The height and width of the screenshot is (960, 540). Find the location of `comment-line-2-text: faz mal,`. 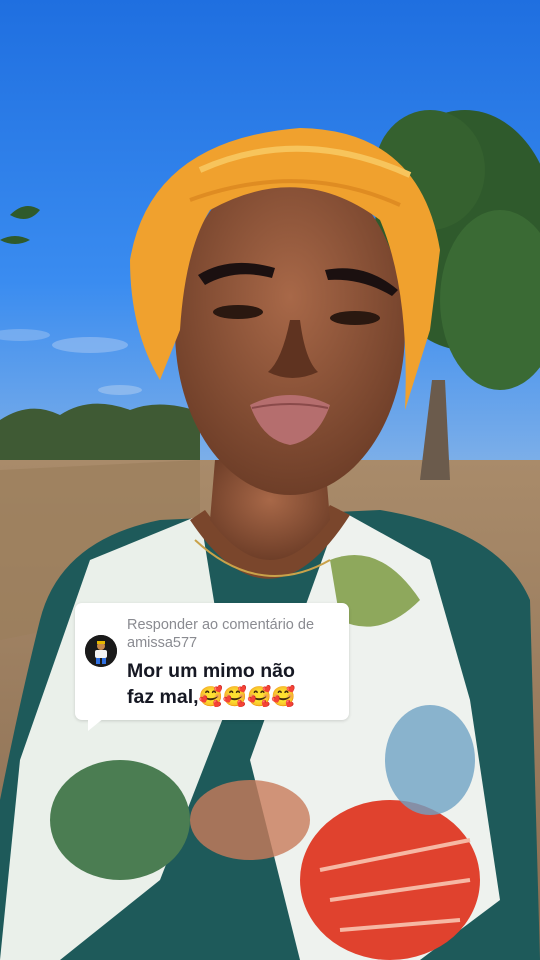

comment-line-2-text: faz mal, is located at coordinates (163, 697).